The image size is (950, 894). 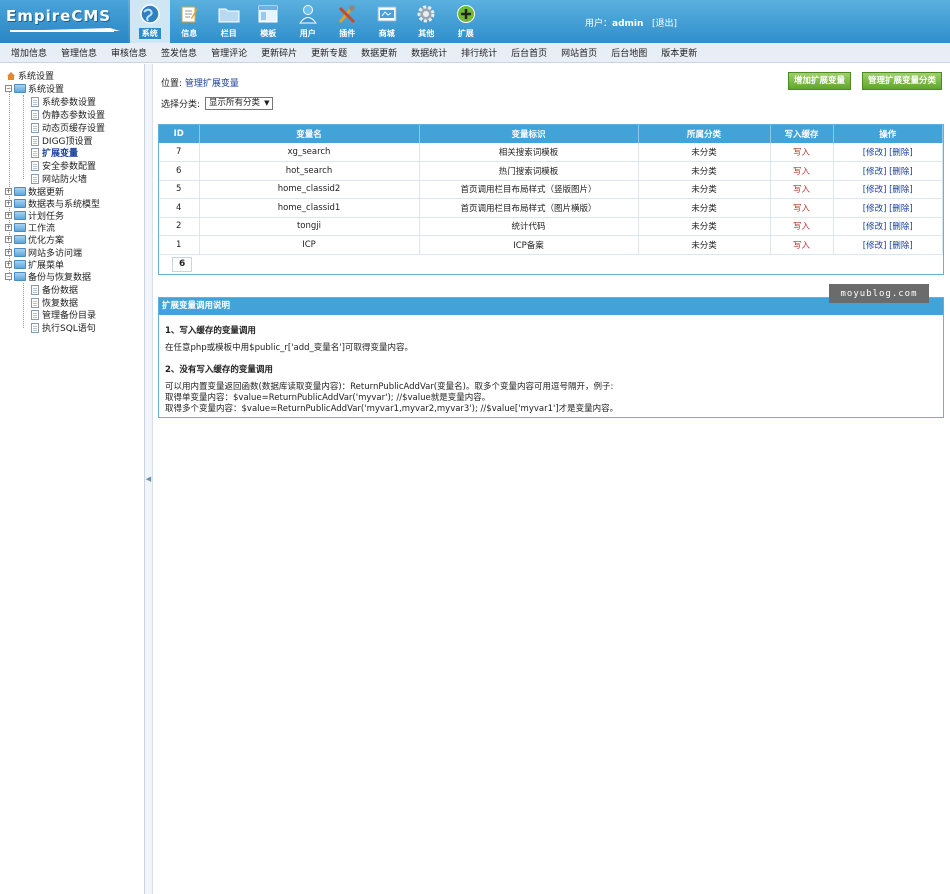 I want to click on page-number: 6, so click(x=182, y=264).